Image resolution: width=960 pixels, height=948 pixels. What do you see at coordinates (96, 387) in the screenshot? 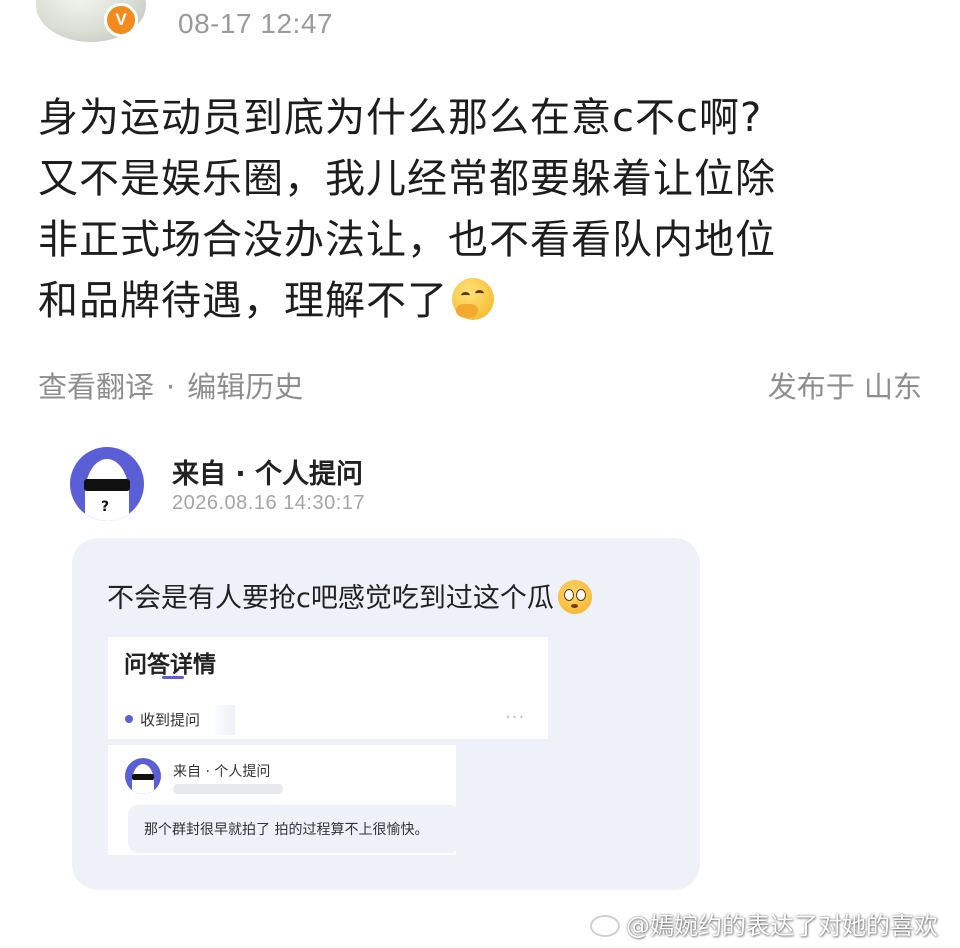
I see `translate-link: 查看翻译` at bounding box center [96, 387].